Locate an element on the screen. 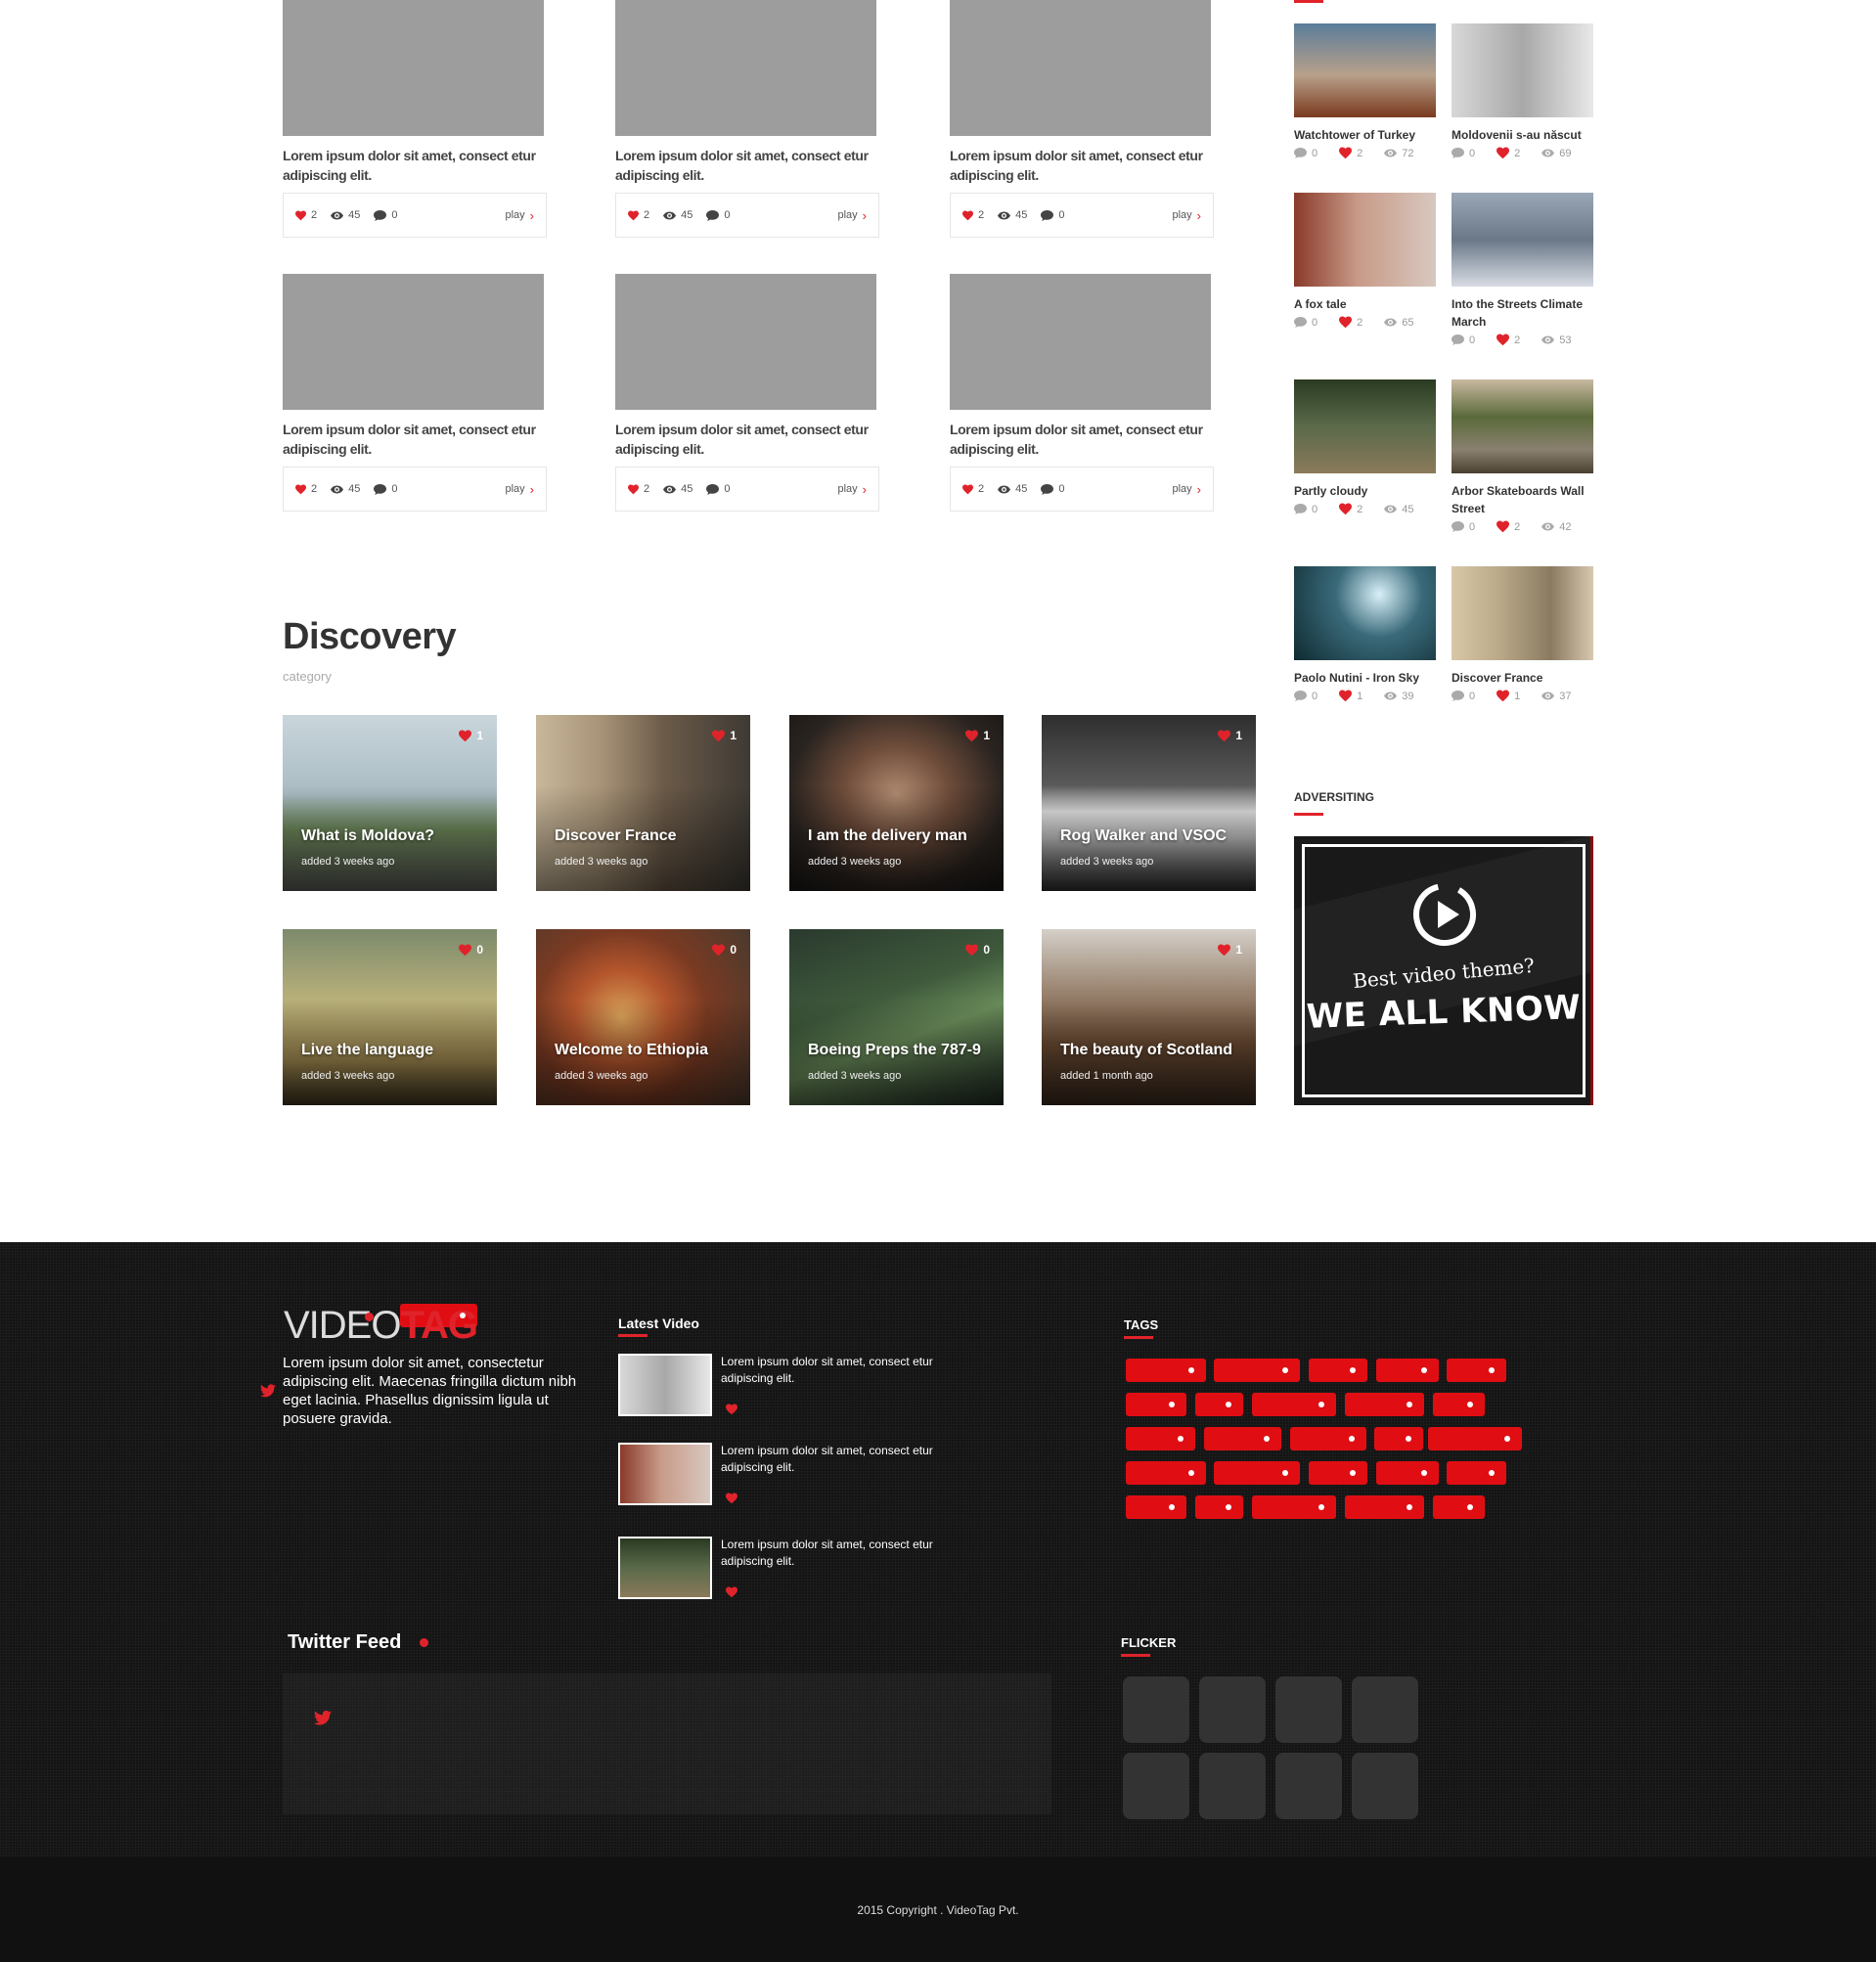 Image resolution: width=1876 pixels, height=1962 pixels. discovery-card-title: Welcome to Ethiopia is located at coordinates (646, 1050).